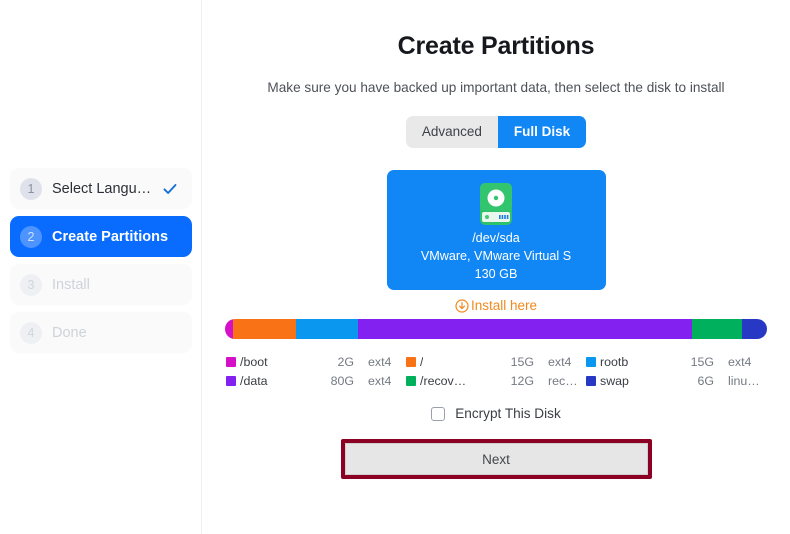 This screenshot has width=790, height=534. Describe the element at coordinates (69, 332) in the screenshot. I see `step-label: Done` at that location.